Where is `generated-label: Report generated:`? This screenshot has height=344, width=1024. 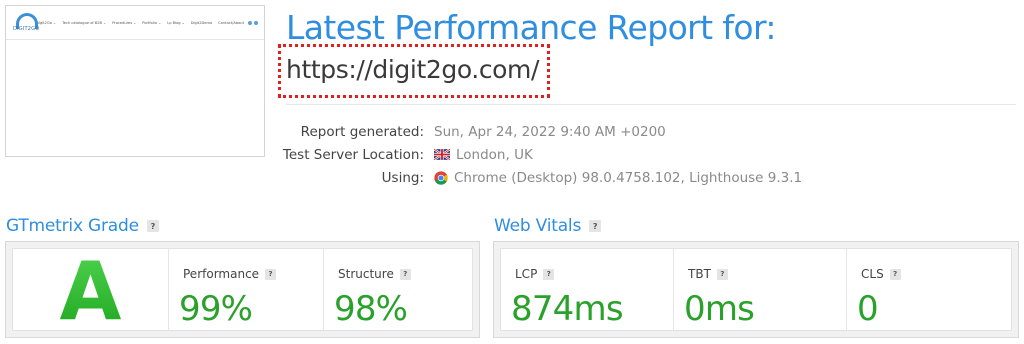
generated-label: Report generated: is located at coordinates (362, 131).